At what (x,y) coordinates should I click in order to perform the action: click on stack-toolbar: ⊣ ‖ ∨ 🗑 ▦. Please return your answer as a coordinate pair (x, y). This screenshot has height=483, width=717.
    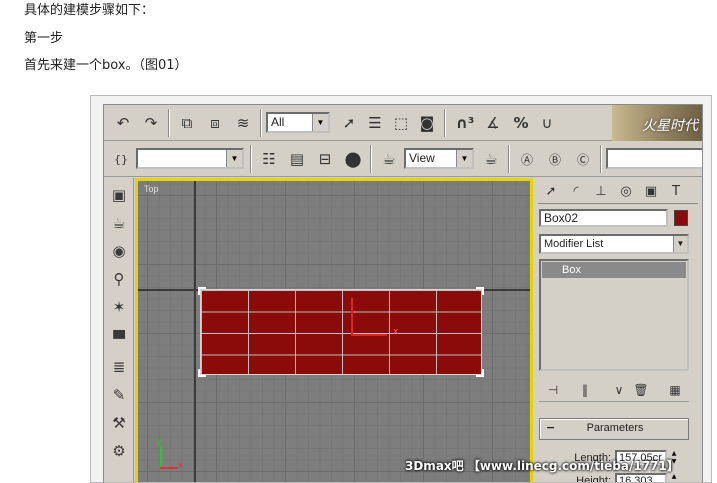
    Looking at the image, I should click on (614, 390).